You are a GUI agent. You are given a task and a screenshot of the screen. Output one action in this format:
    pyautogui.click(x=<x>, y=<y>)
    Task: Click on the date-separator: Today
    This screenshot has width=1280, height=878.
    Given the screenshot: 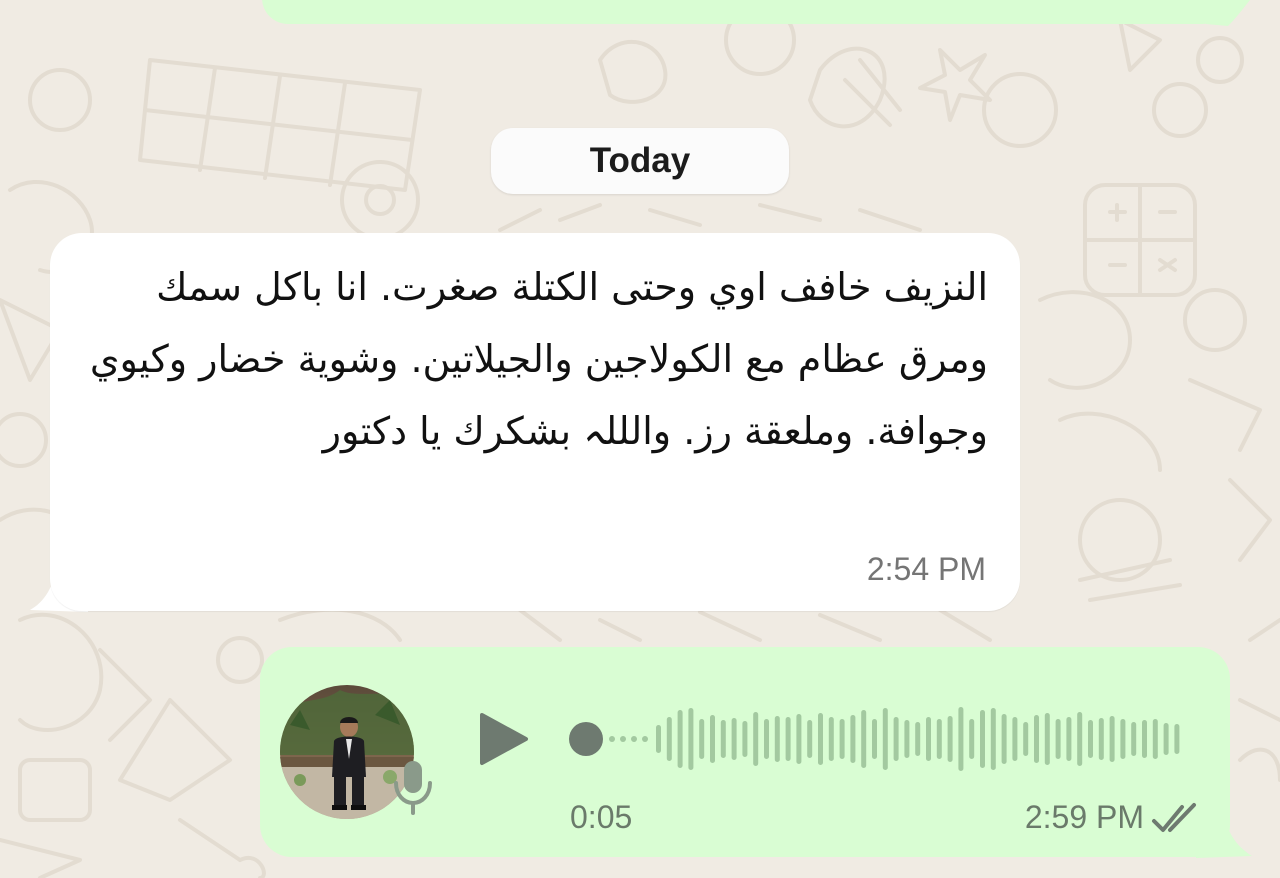 What is the action you would take?
    pyautogui.click(x=640, y=161)
    